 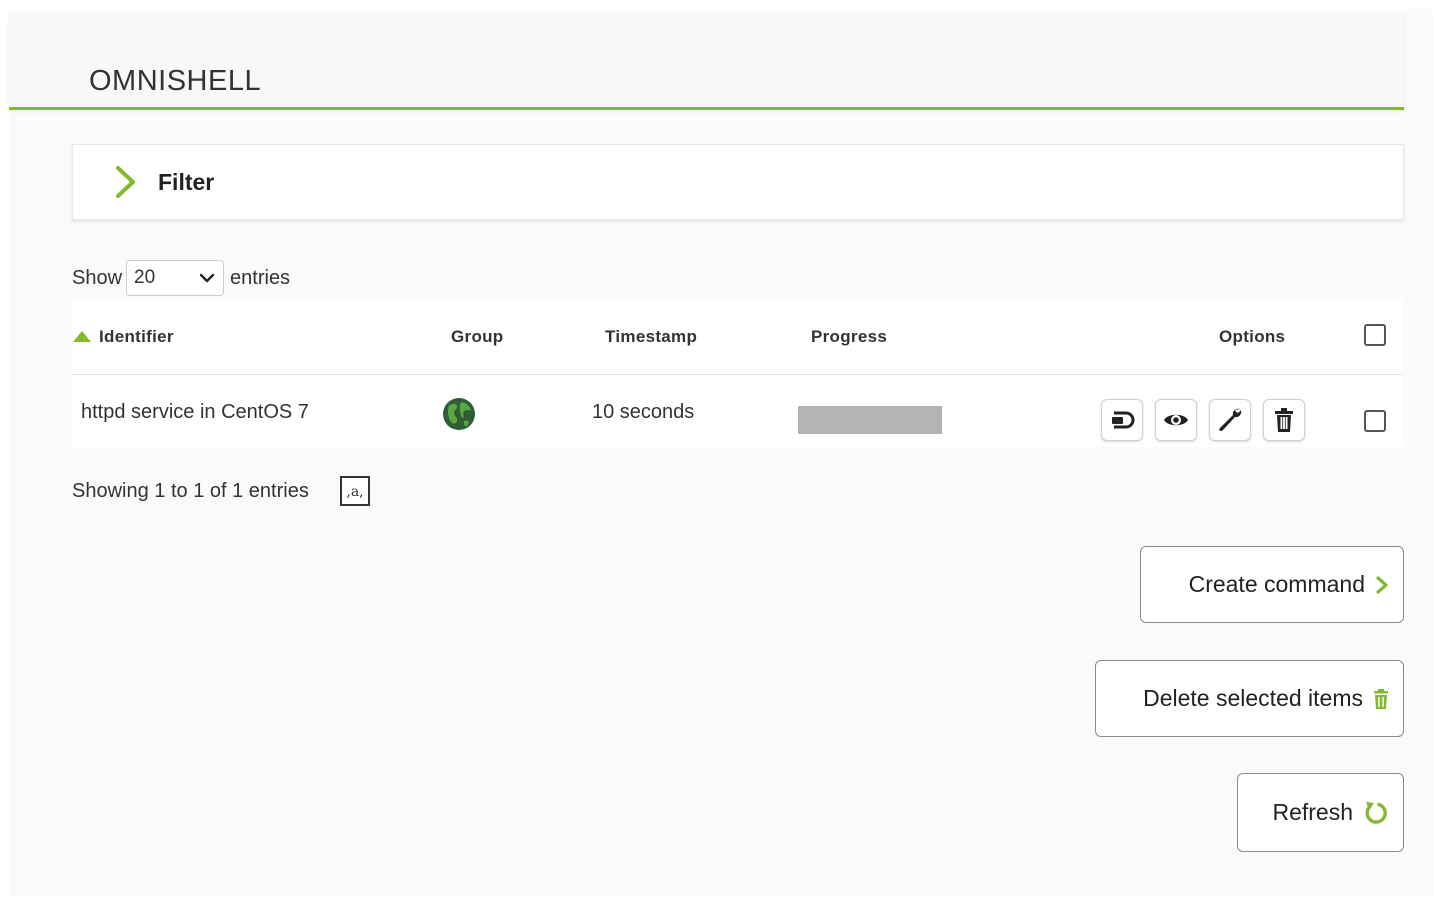 I want to click on sort-ascending-icon, so click(x=82, y=336).